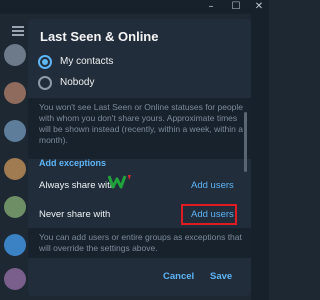 The width and height of the screenshot is (320, 300). Describe the element at coordinates (245, 142) in the screenshot. I see `scrollbar` at that location.